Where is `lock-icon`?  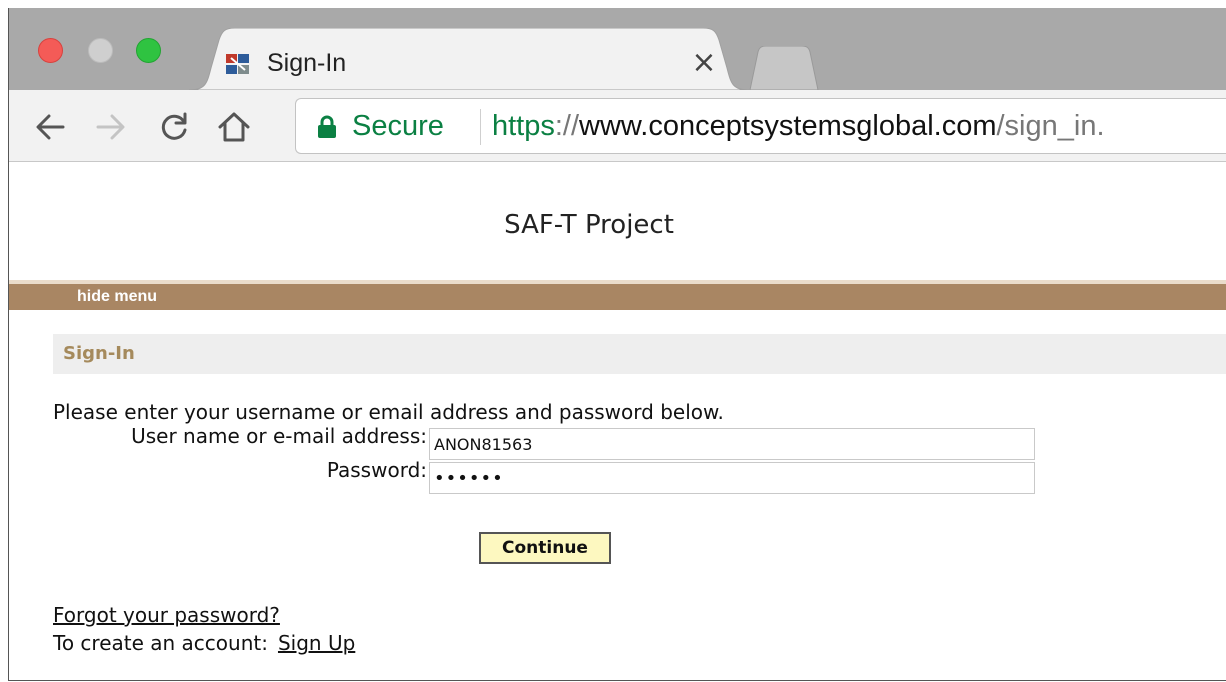
lock-icon is located at coordinates (327, 126).